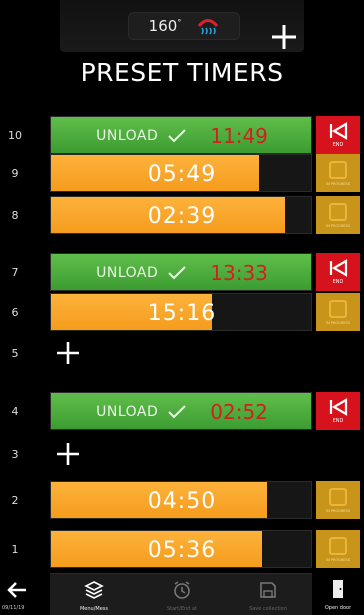 Image resolution: width=364 pixels, height=615 pixels. Describe the element at coordinates (15, 411) in the screenshot. I see `slot-number: 4` at that location.